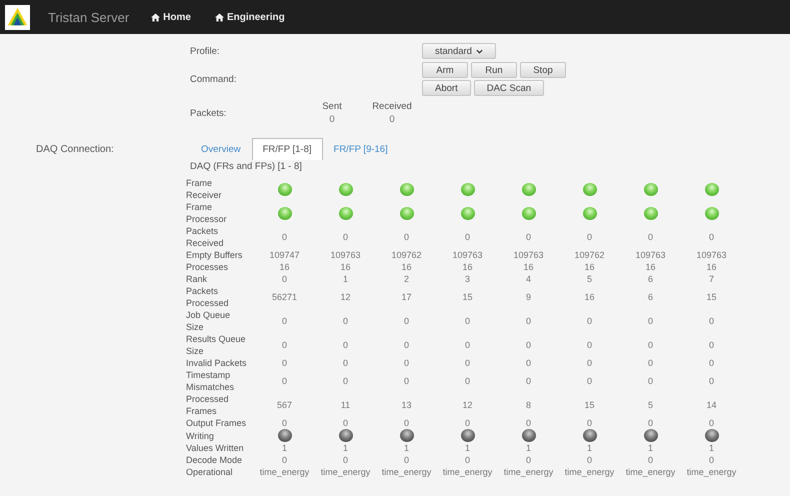  I want to click on nav-link: Engineering, so click(249, 17).